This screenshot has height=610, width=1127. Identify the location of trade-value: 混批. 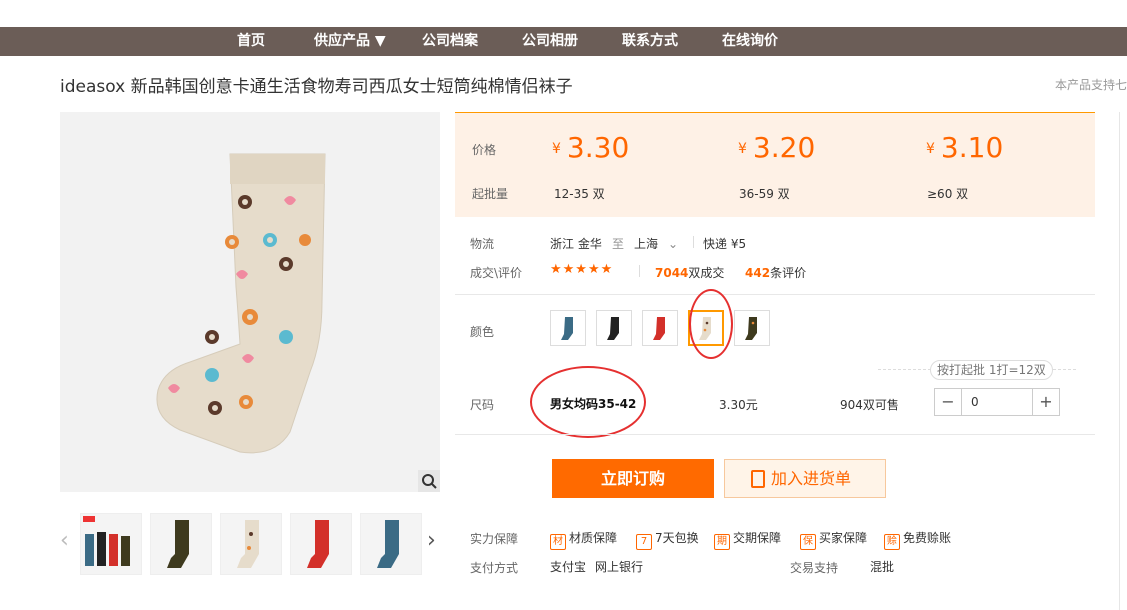
(882, 567).